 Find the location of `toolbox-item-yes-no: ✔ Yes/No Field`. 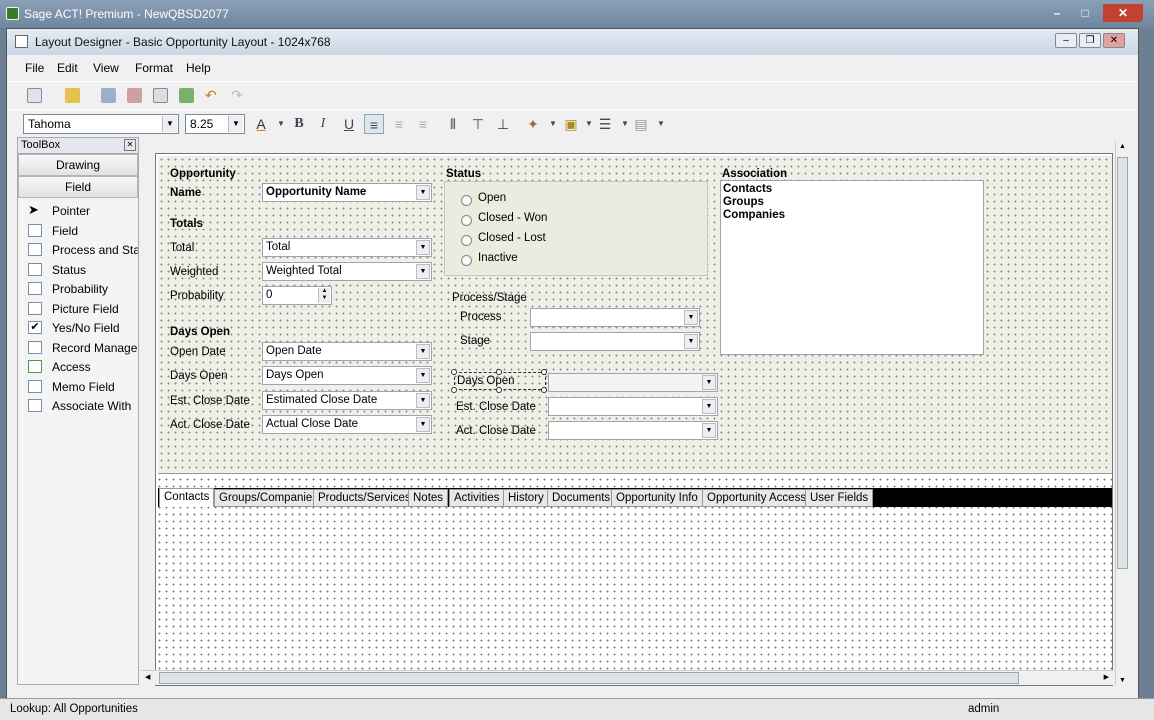

toolbox-item-yes-no: ✔ Yes/No Field is located at coordinates (78, 328).